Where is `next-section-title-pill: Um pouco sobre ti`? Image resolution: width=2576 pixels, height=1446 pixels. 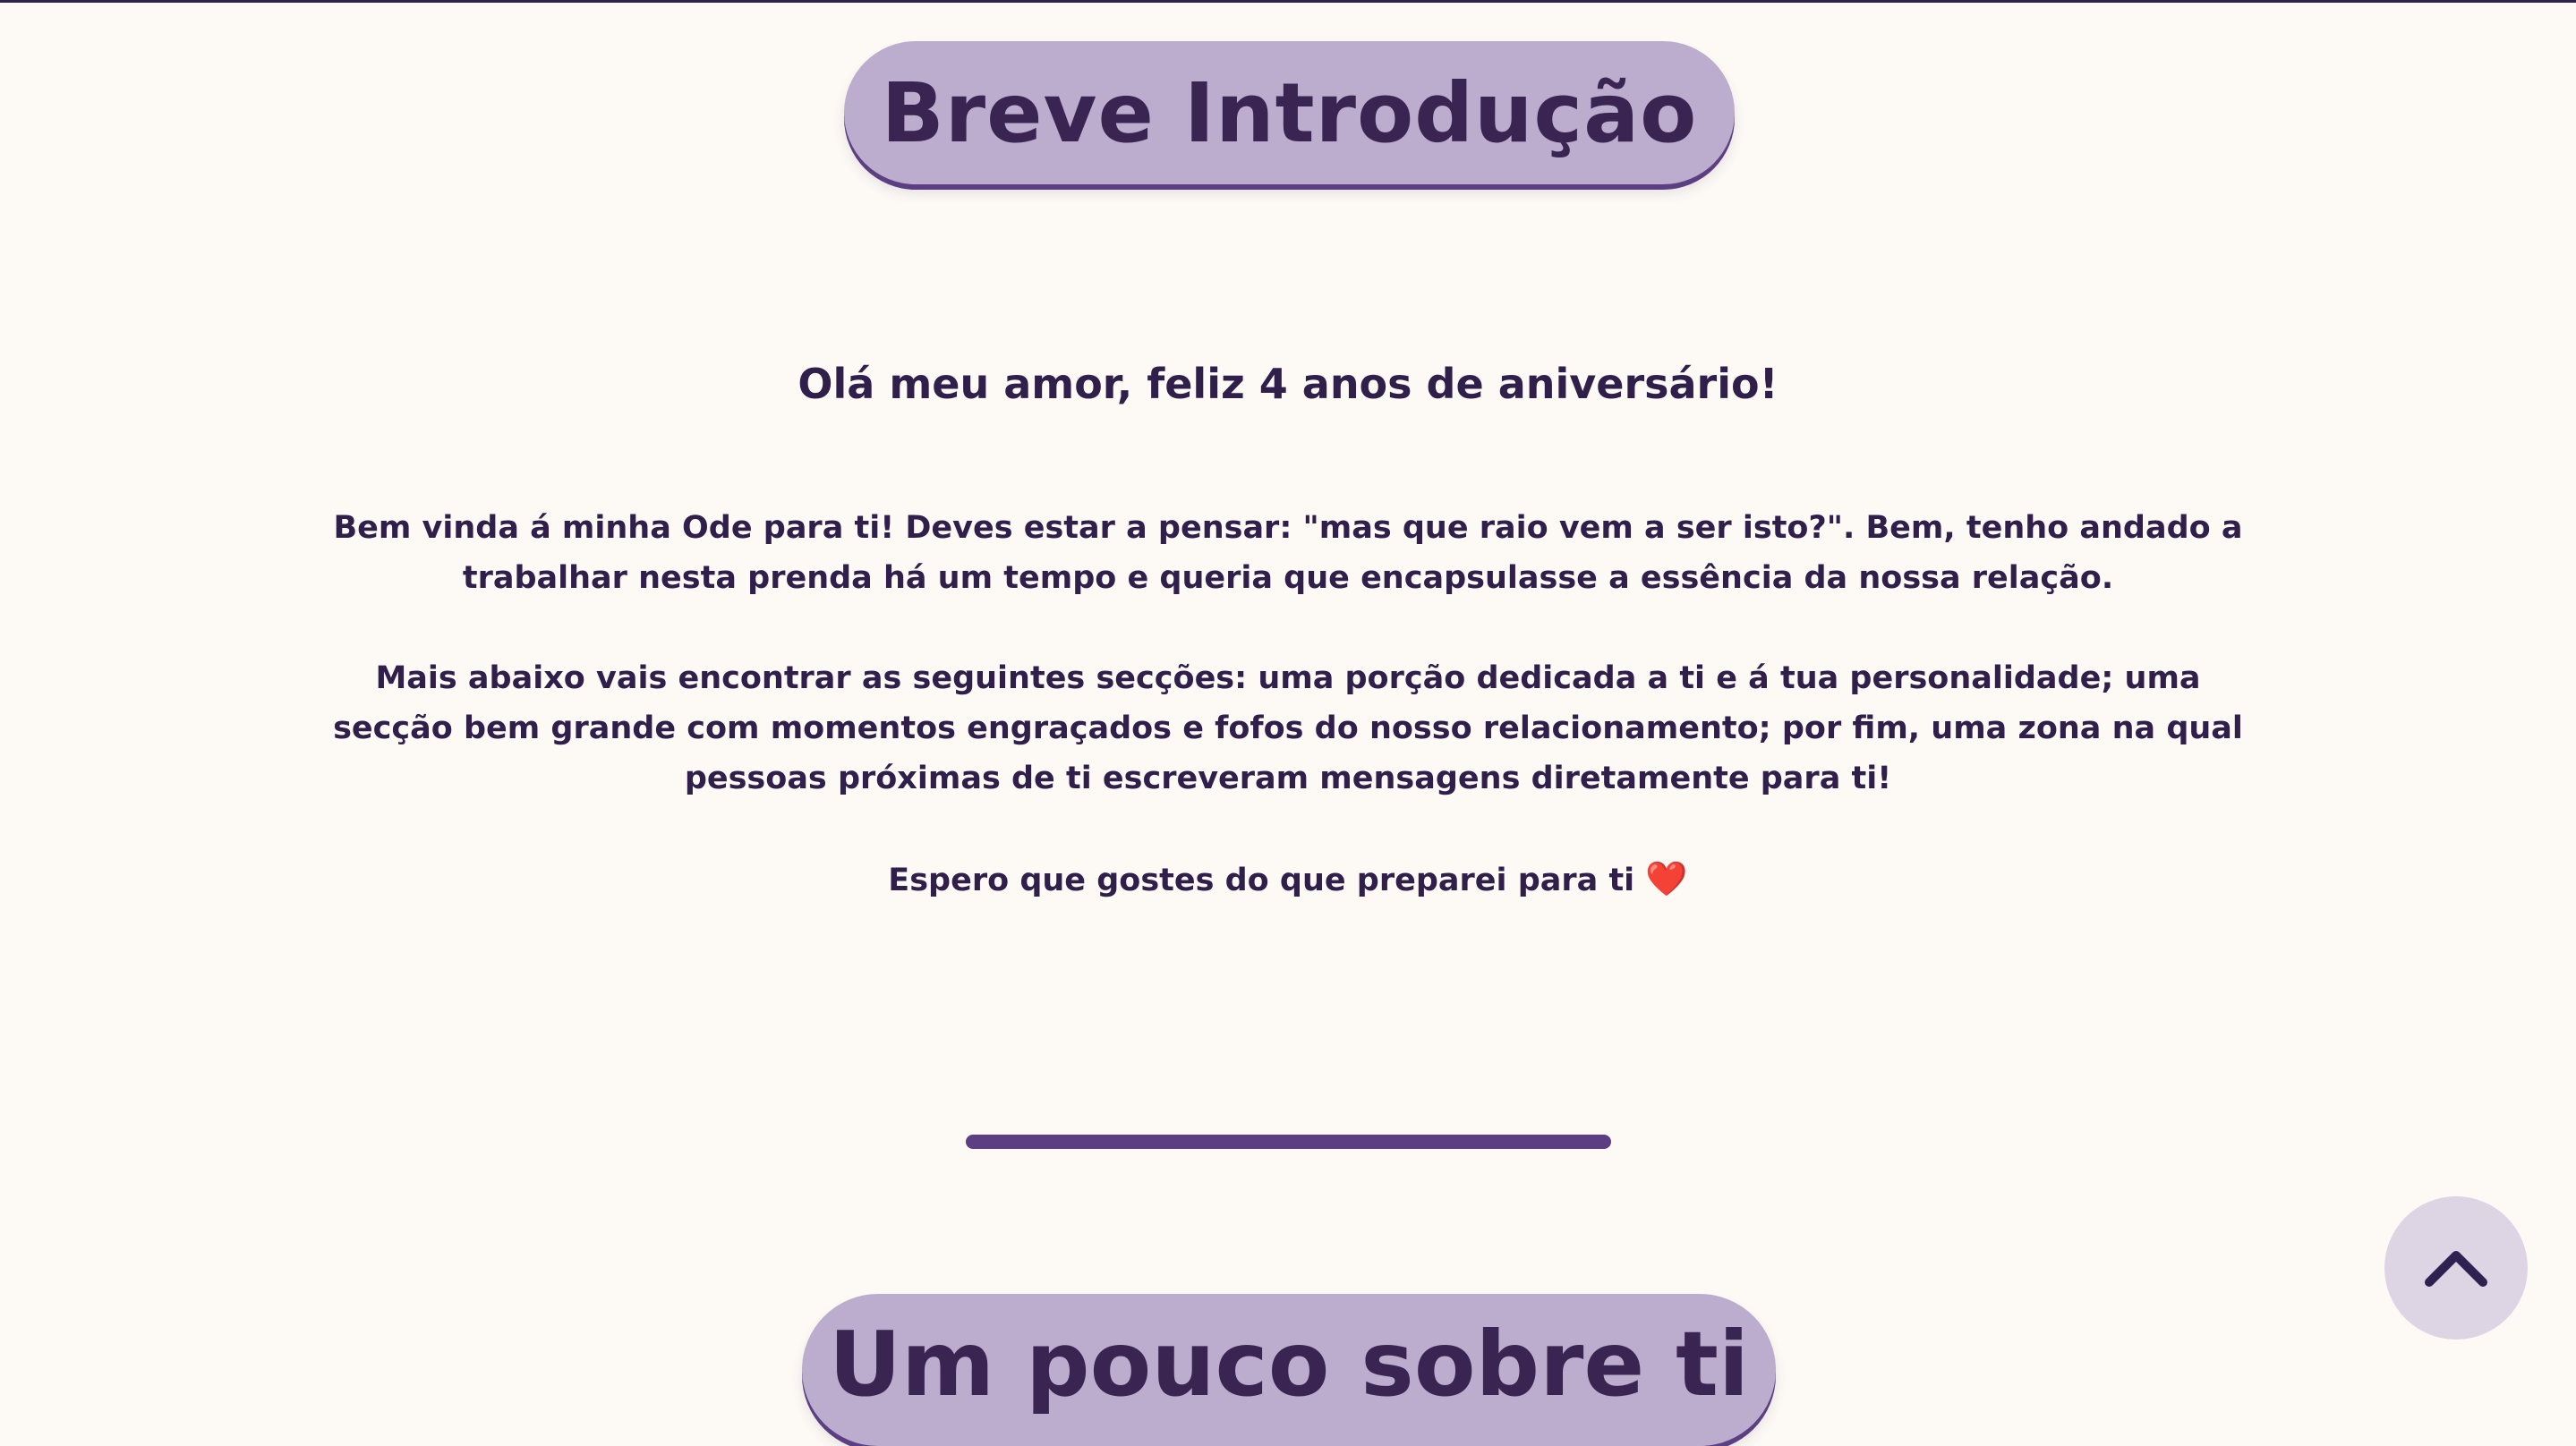
next-section-title-pill: Um pouco sobre ti is located at coordinates (1289, 1370).